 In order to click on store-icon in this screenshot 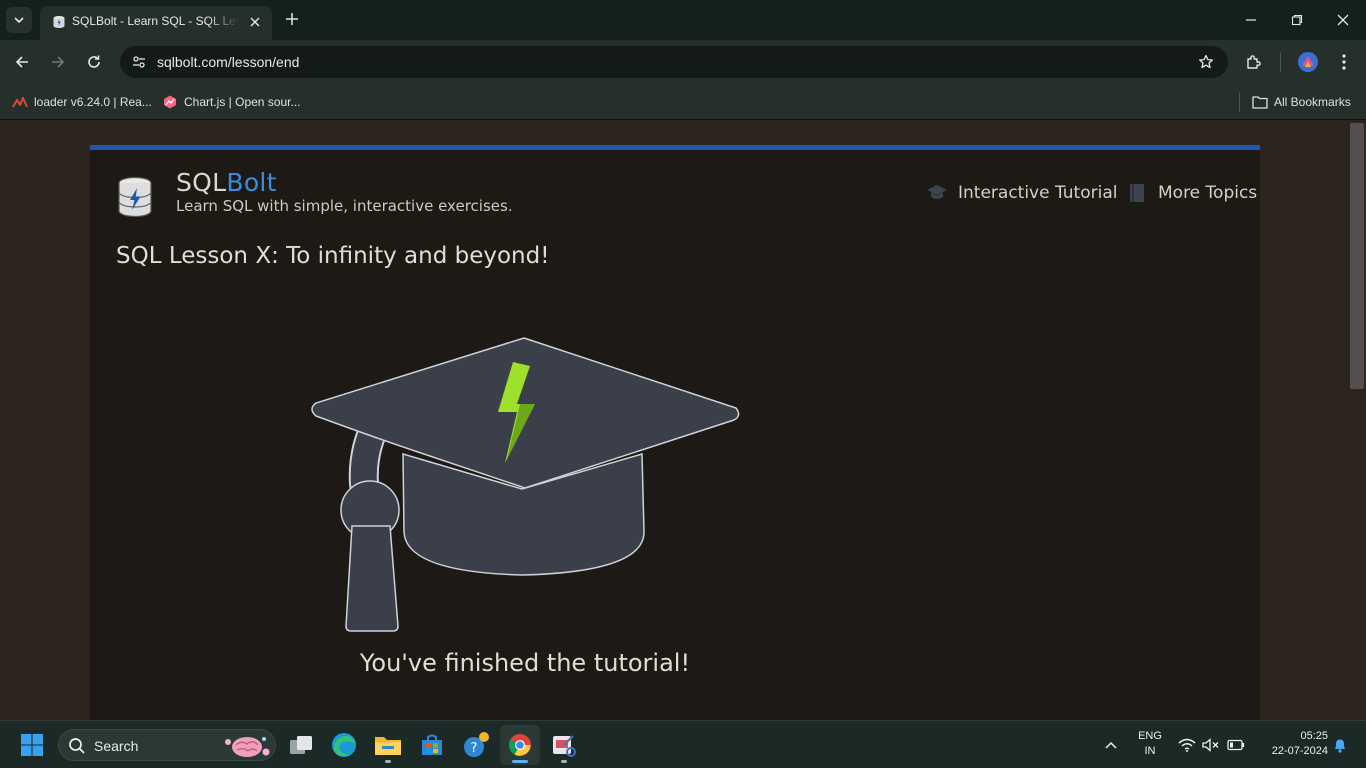, I will do `click(432, 744)`.